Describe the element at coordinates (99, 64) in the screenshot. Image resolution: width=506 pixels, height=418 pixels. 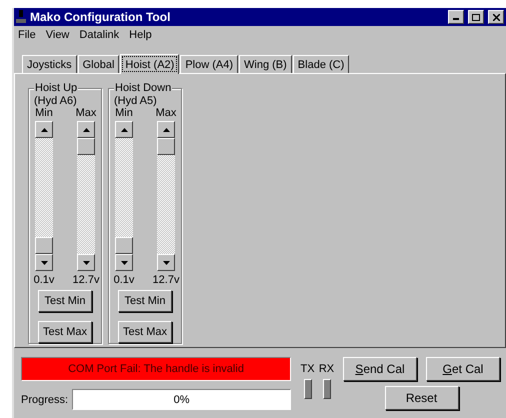
I see `tab: Global` at that location.